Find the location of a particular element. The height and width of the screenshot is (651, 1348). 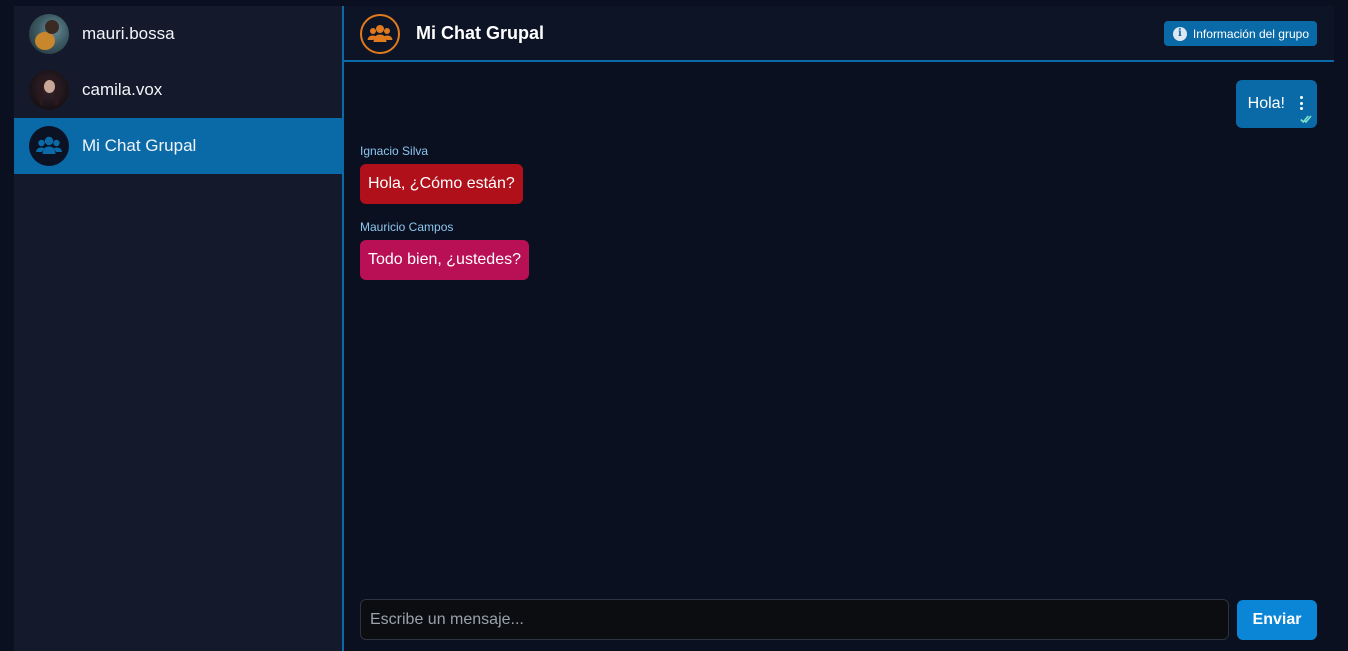

contact-name: mauri.bossa is located at coordinates (128, 33).